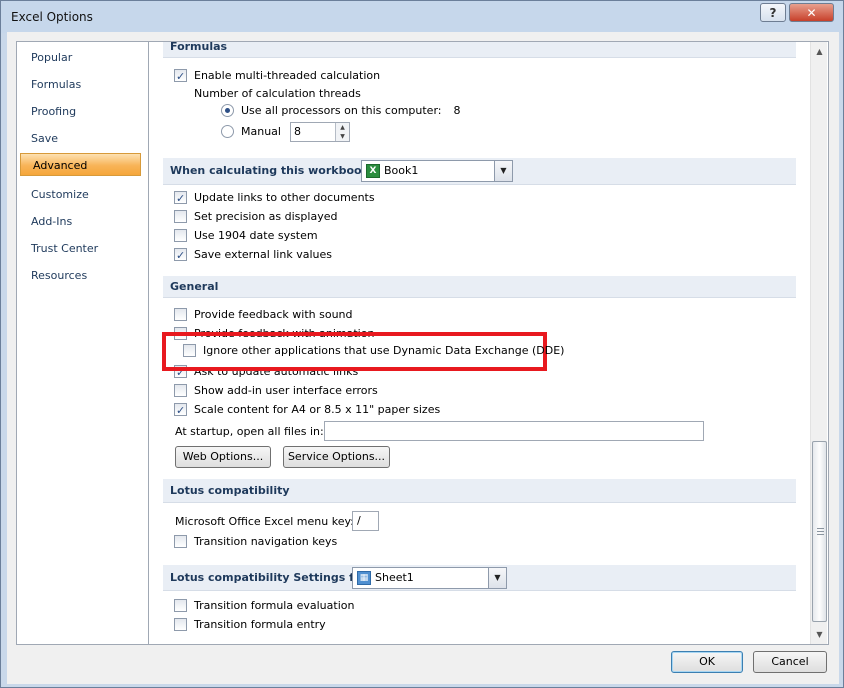 This screenshot has height=688, width=844. I want to click on manual-threads-option: Manual, so click(251, 131).